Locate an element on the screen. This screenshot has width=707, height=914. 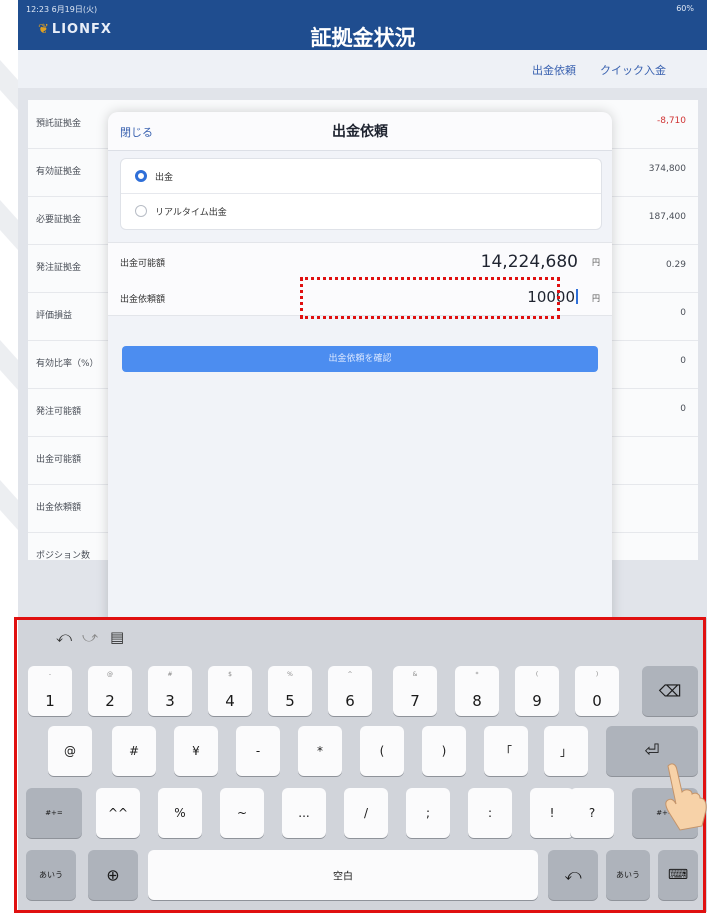
kana-right-key: あいう is located at coordinates (628, 875).